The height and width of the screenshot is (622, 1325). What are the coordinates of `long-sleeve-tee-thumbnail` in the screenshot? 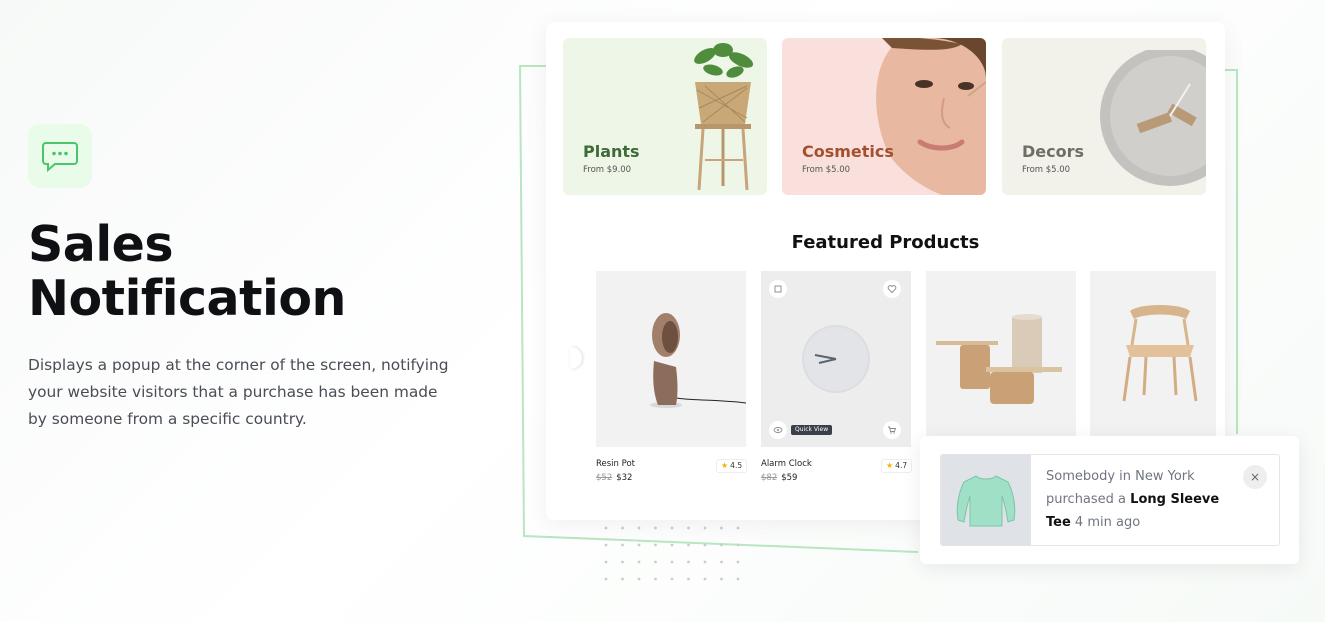 It's located at (986, 500).